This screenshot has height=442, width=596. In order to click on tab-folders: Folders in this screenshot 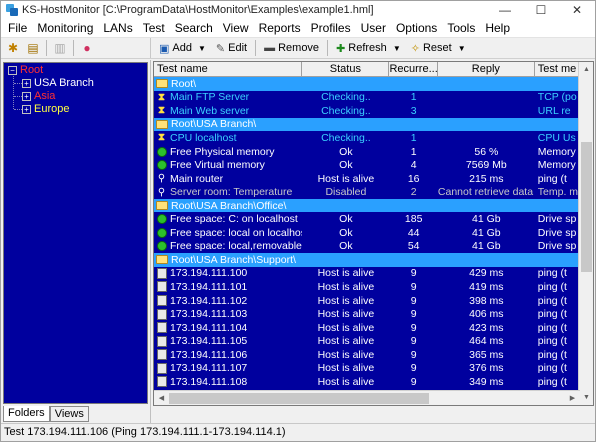, I will do `click(26, 414)`.